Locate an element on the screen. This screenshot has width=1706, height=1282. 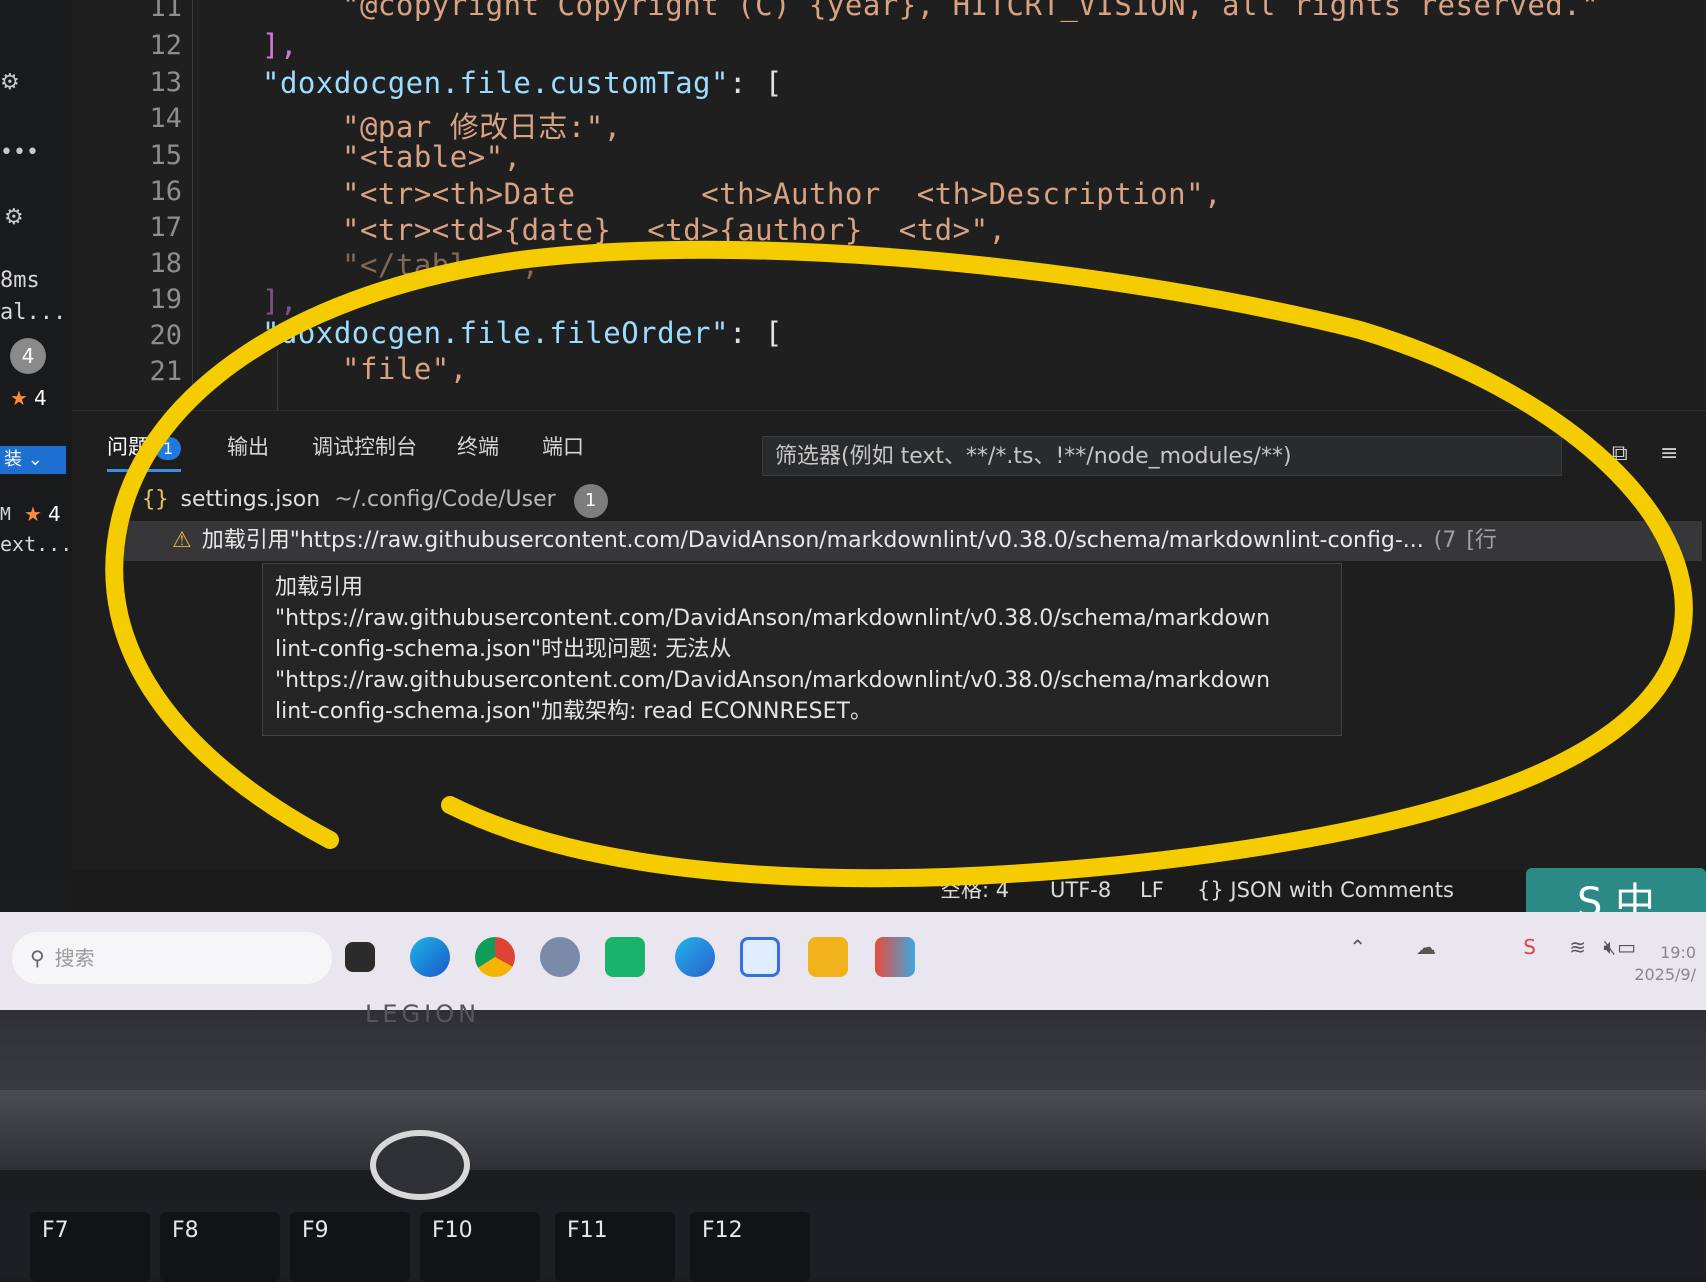
code-line-17: "<tr><td>{date} <td>{author} <td>", is located at coordinates (674, 230).